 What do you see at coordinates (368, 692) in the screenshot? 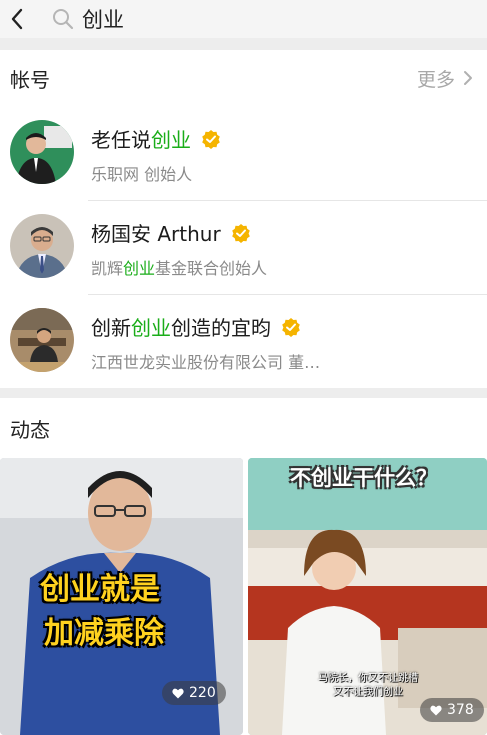
I see `video-subtitle: 又不让我们创业` at bounding box center [368, 692].